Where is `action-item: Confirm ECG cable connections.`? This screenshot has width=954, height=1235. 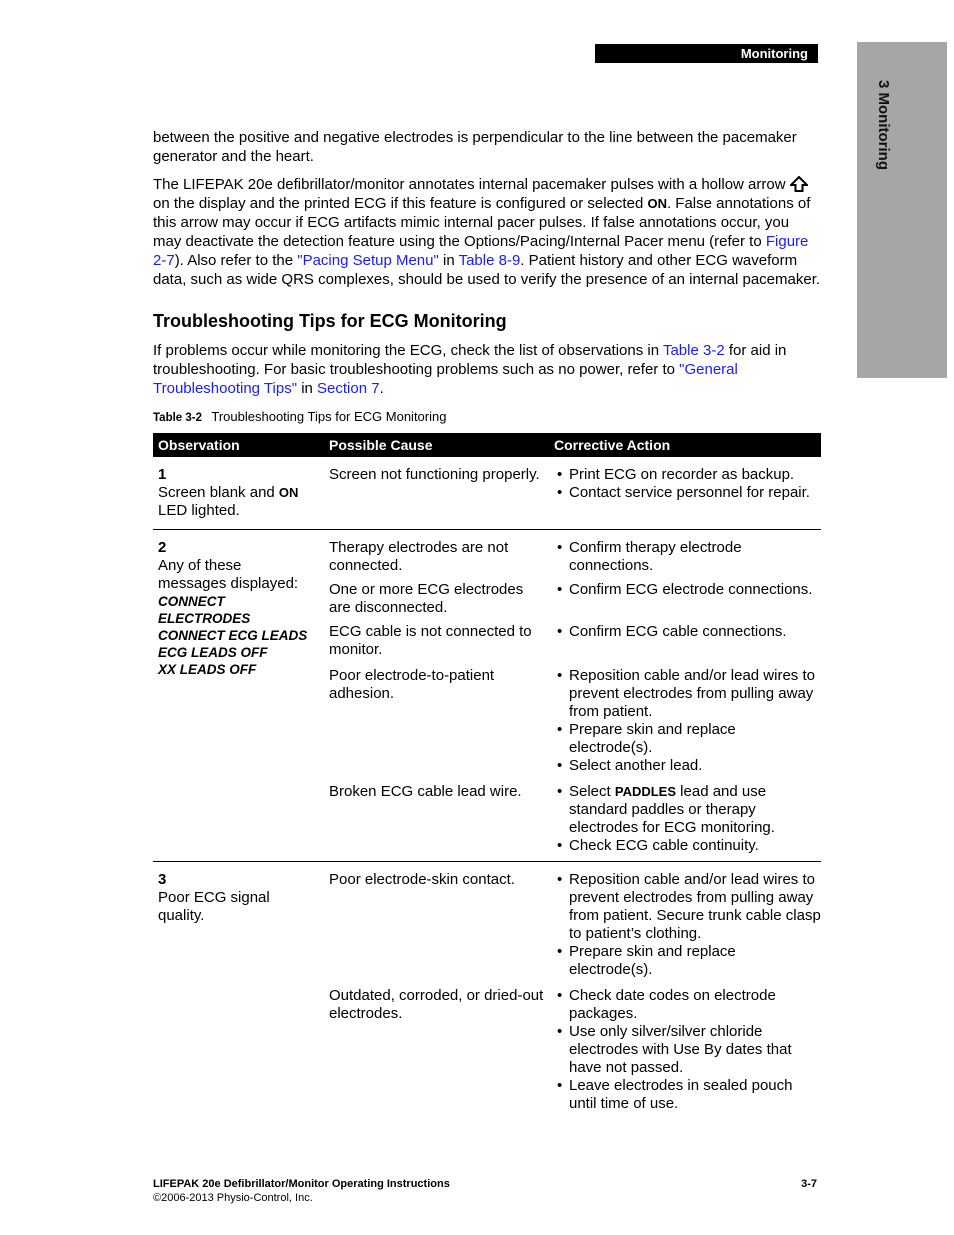 action-item: Confirm ECG cable connections. is located at coordinates (689, 632).